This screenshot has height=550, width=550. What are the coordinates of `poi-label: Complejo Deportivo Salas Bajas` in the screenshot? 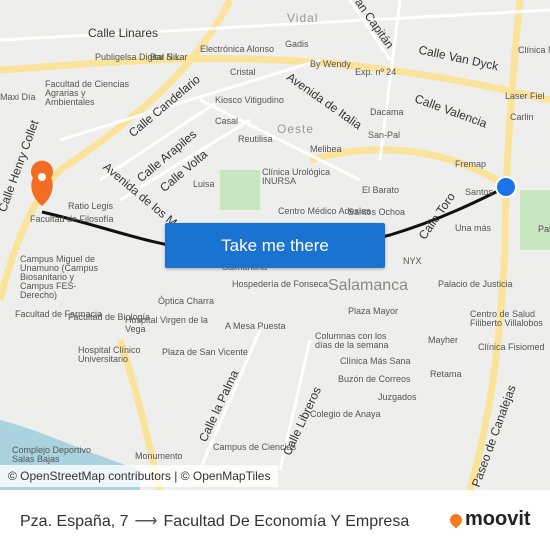 It's located at (52, 454).